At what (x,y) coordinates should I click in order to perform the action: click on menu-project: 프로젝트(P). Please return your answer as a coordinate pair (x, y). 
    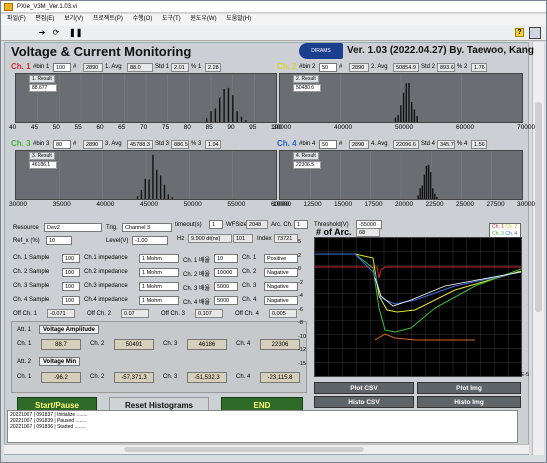
    Looking at the image, I should click on (108, 19).